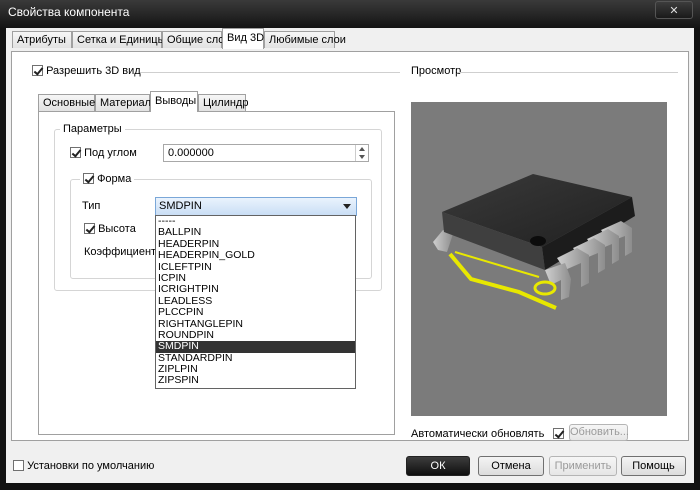 This screenshot has width=700, height=490. Describe the element at coordinates (69, 12) in the screenshot. I see `window-title: Свойства компонента` at that location.